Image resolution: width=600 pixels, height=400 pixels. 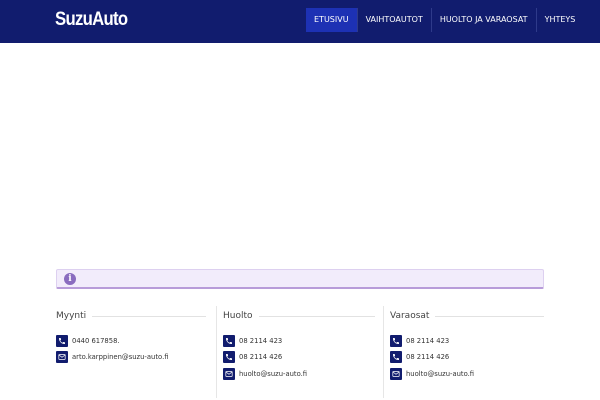 What do you see at coordinates (331, 20) in the screenshot?
I see `nav-item-etusivu: ETUSIVU` at bounding box center [331, 20].